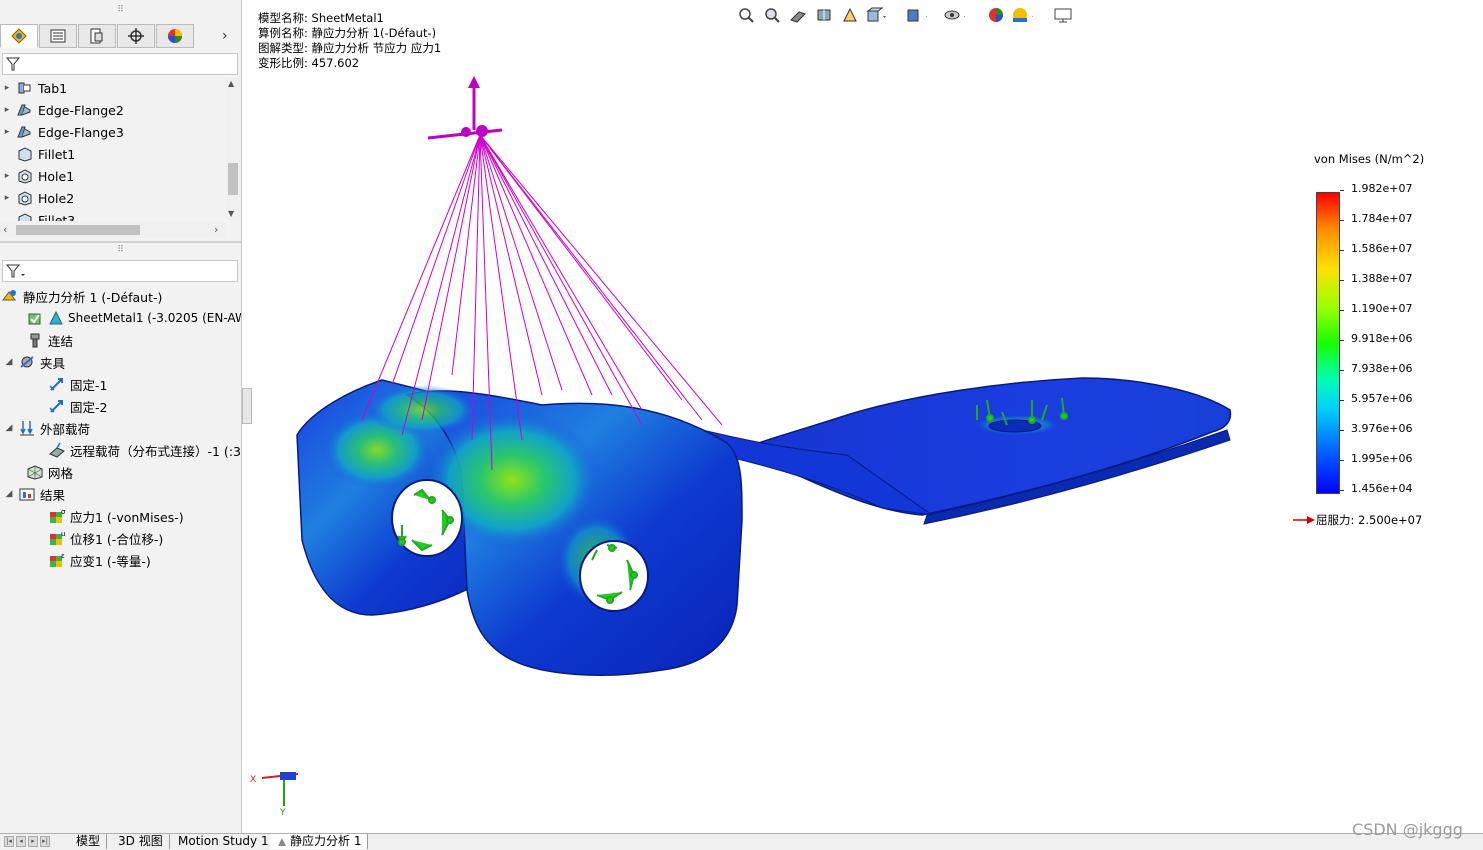  What do you see at coordinates (1064, 15) in the screenshot?
I see `view-settings-icon` at bounding box center [1064, 15].